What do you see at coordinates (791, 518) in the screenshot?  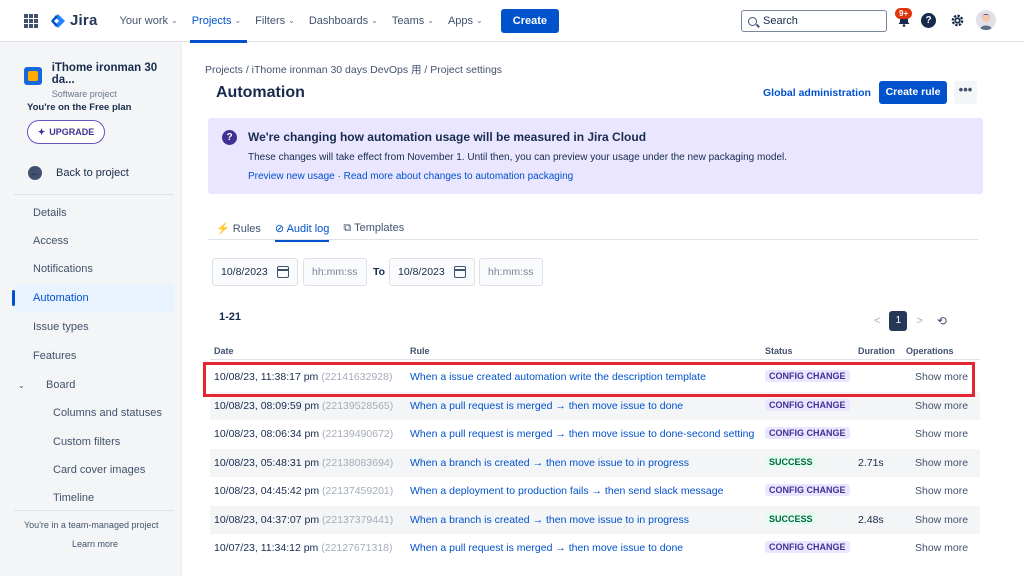 I see `status-badge: SUCCESS` at bounding box center [791, 518].